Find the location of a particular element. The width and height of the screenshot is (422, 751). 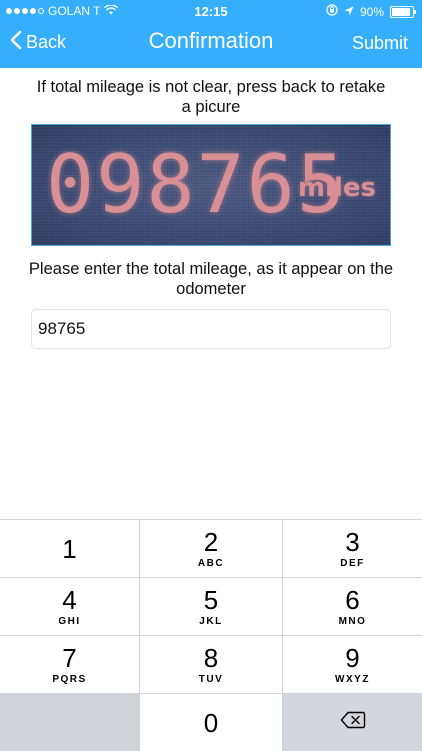

key-number: 2 is located at coordinates (211, 542).